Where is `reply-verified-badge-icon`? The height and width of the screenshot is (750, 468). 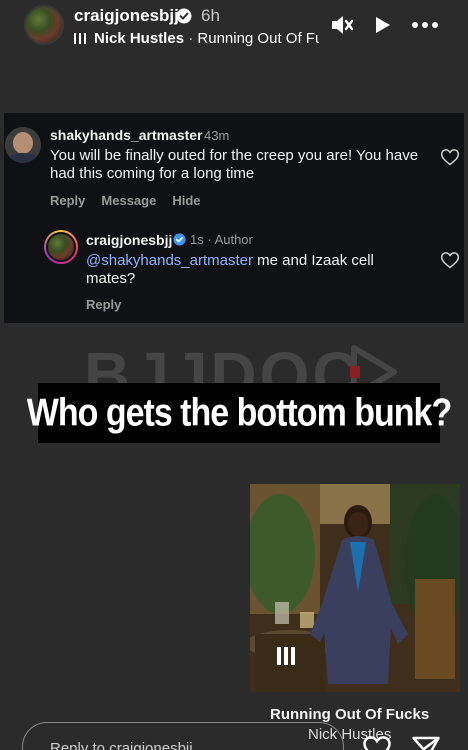 reply-verified-badge-icon is located at coordinates (179, 239).